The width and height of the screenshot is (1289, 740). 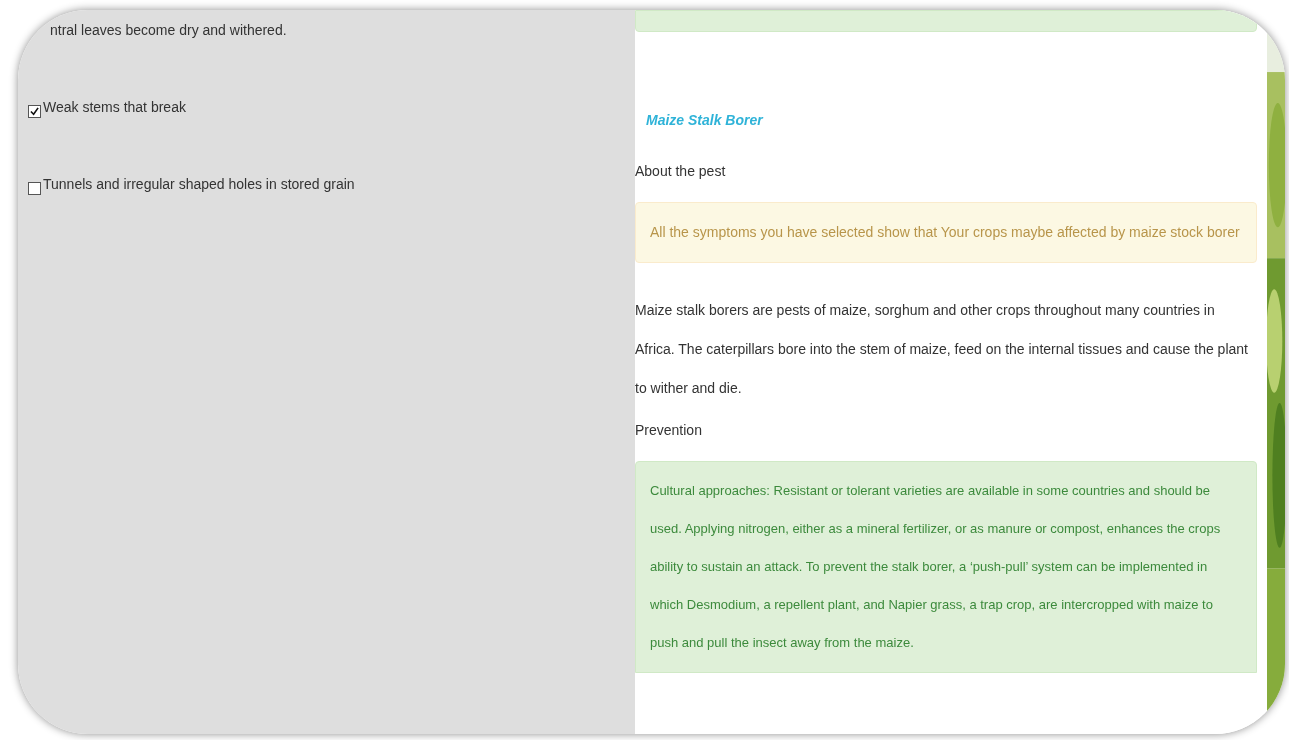 What do you see at coordinates (669, 430) in the screenshot?
I see `section-heading: Prevention` at bounding box center [669, 430].